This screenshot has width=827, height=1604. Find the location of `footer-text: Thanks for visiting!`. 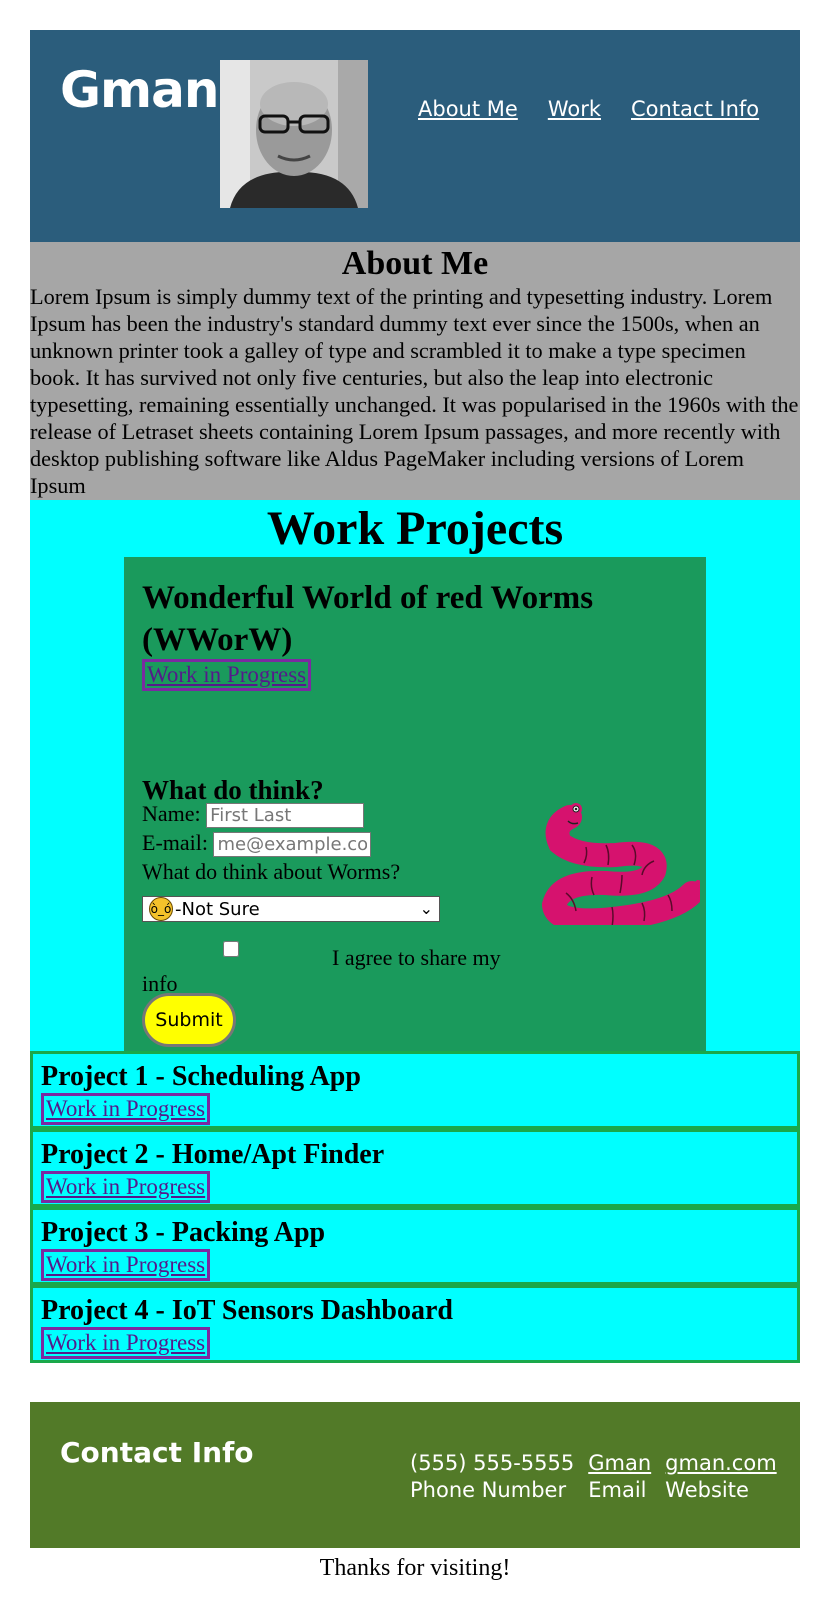

footer-text: Thanks for visiting! is located at coordinates (415, 1568).